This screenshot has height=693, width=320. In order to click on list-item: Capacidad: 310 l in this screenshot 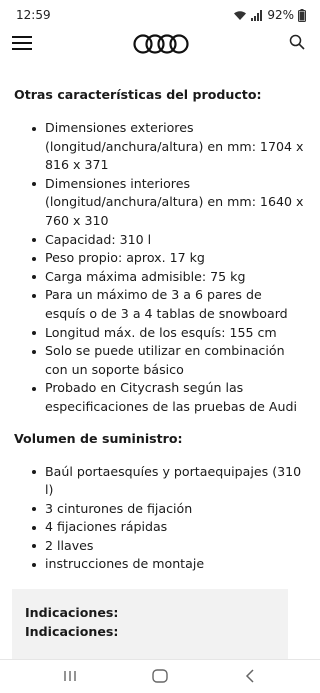, I will do `click(160, 240)`.